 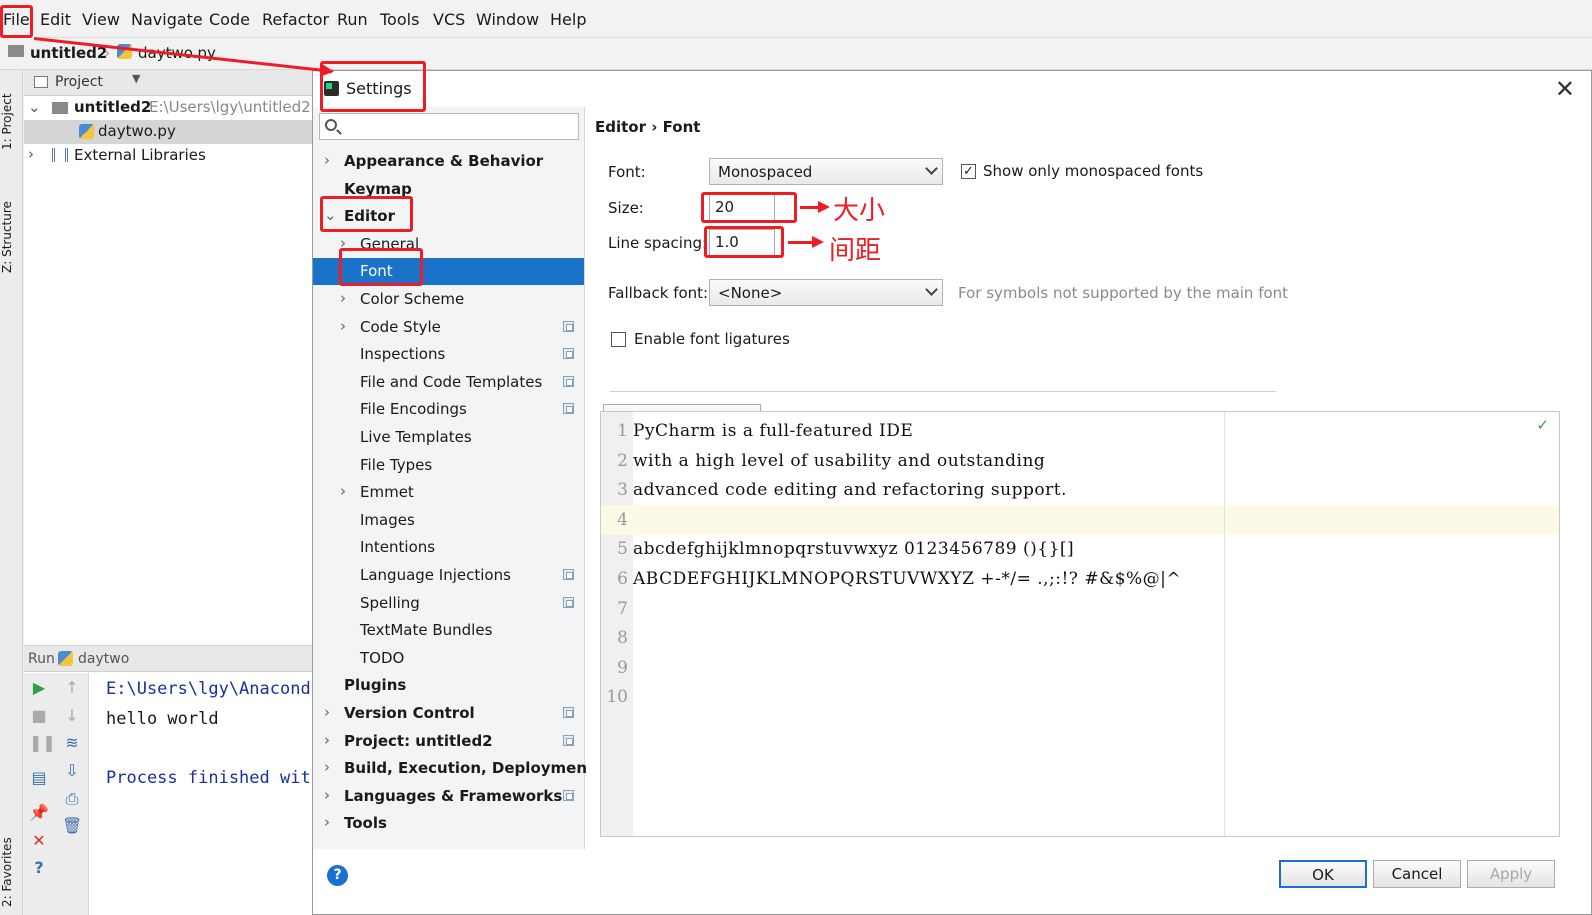 What do you see at coordinates (658, 243) in the screenshot?
I see `line-spacing-label: Line spacing:` at bounding box center [658, 243].